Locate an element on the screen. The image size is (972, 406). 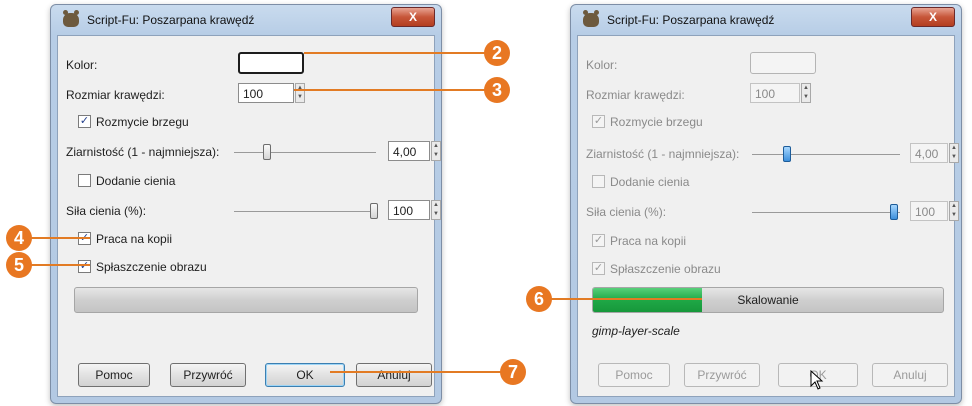
ok-button: OK is located at coordinates (305, 375).